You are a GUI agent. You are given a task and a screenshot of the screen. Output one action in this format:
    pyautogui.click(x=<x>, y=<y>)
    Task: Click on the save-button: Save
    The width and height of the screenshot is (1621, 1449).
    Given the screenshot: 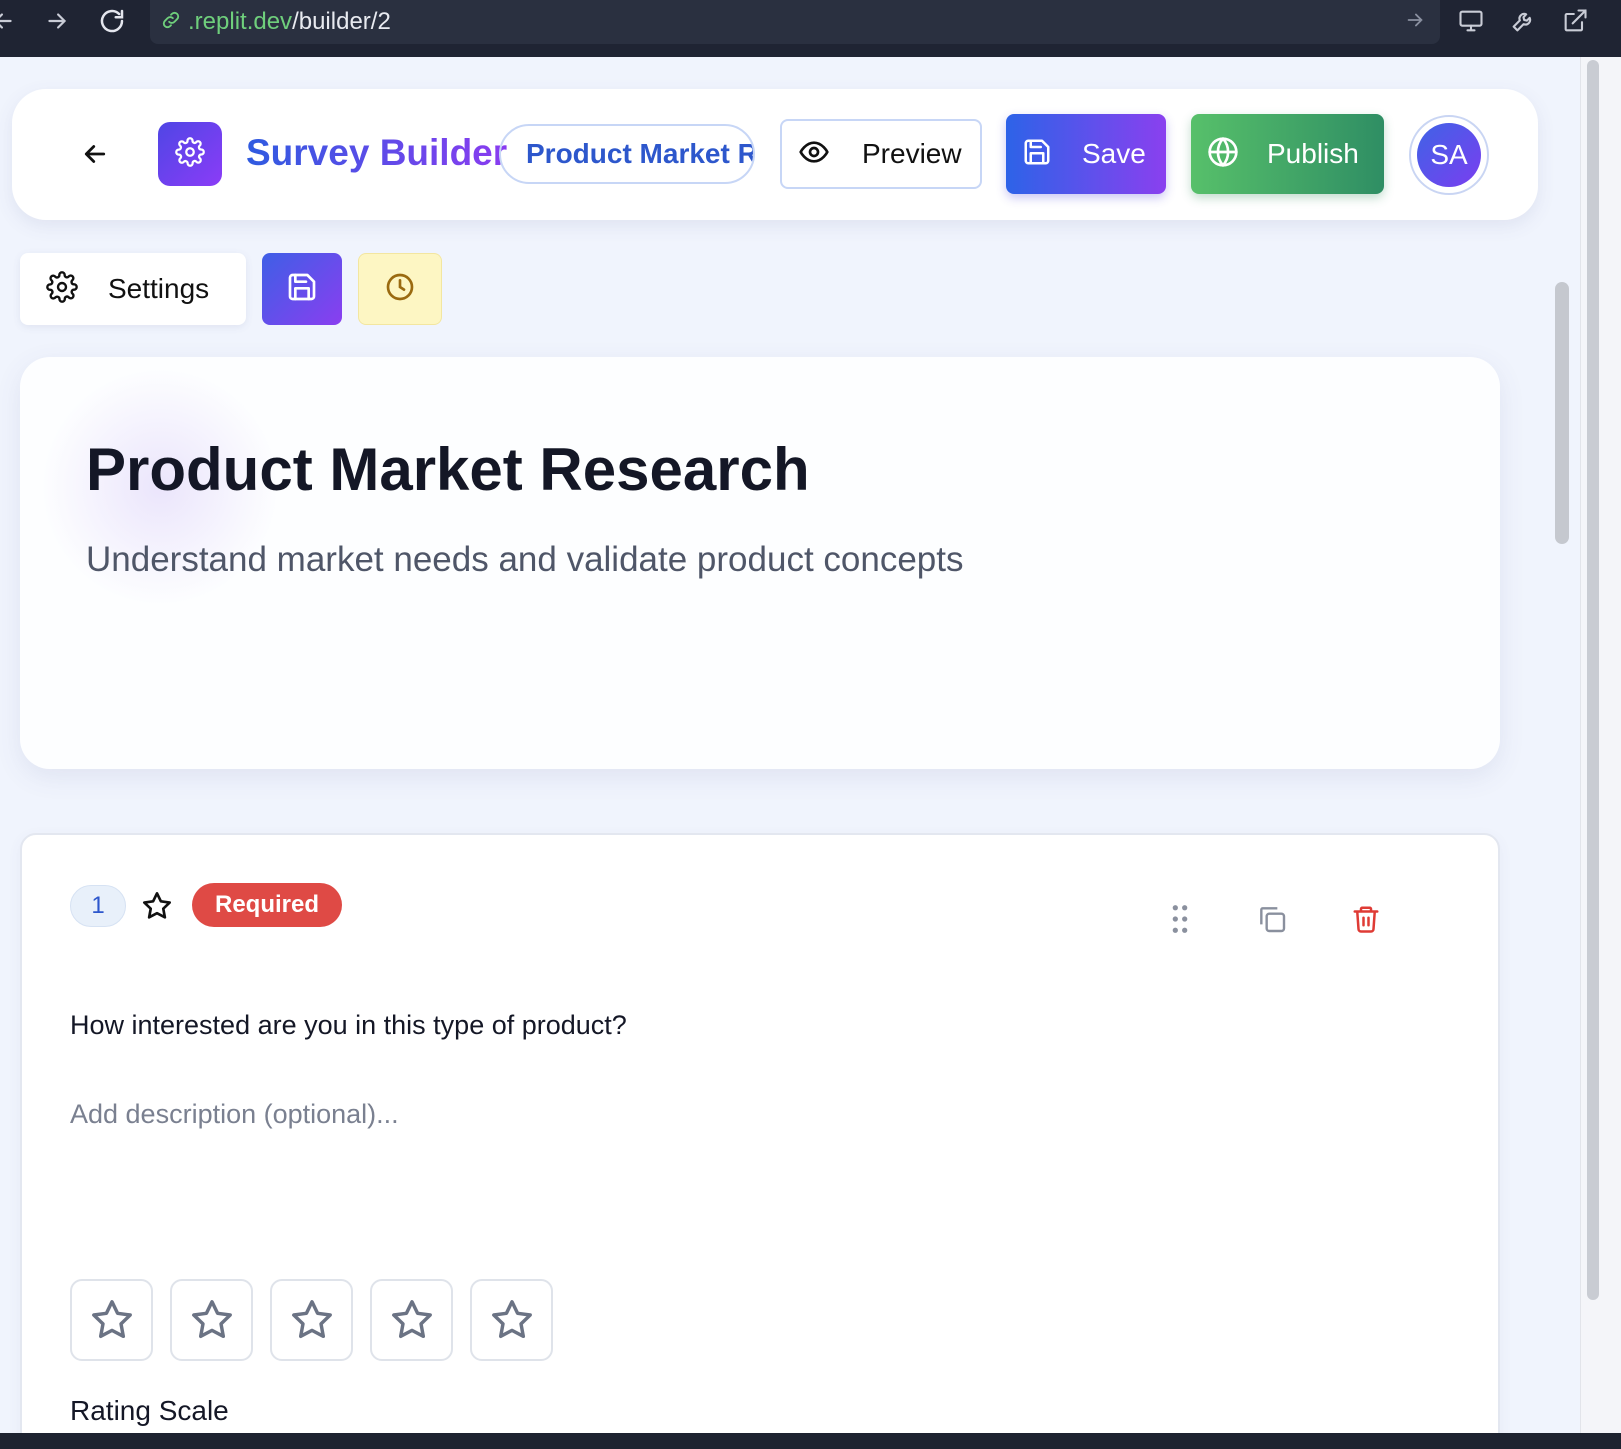 What is the action you would take?
    pyautogui.click(x=1086, y=154)
    